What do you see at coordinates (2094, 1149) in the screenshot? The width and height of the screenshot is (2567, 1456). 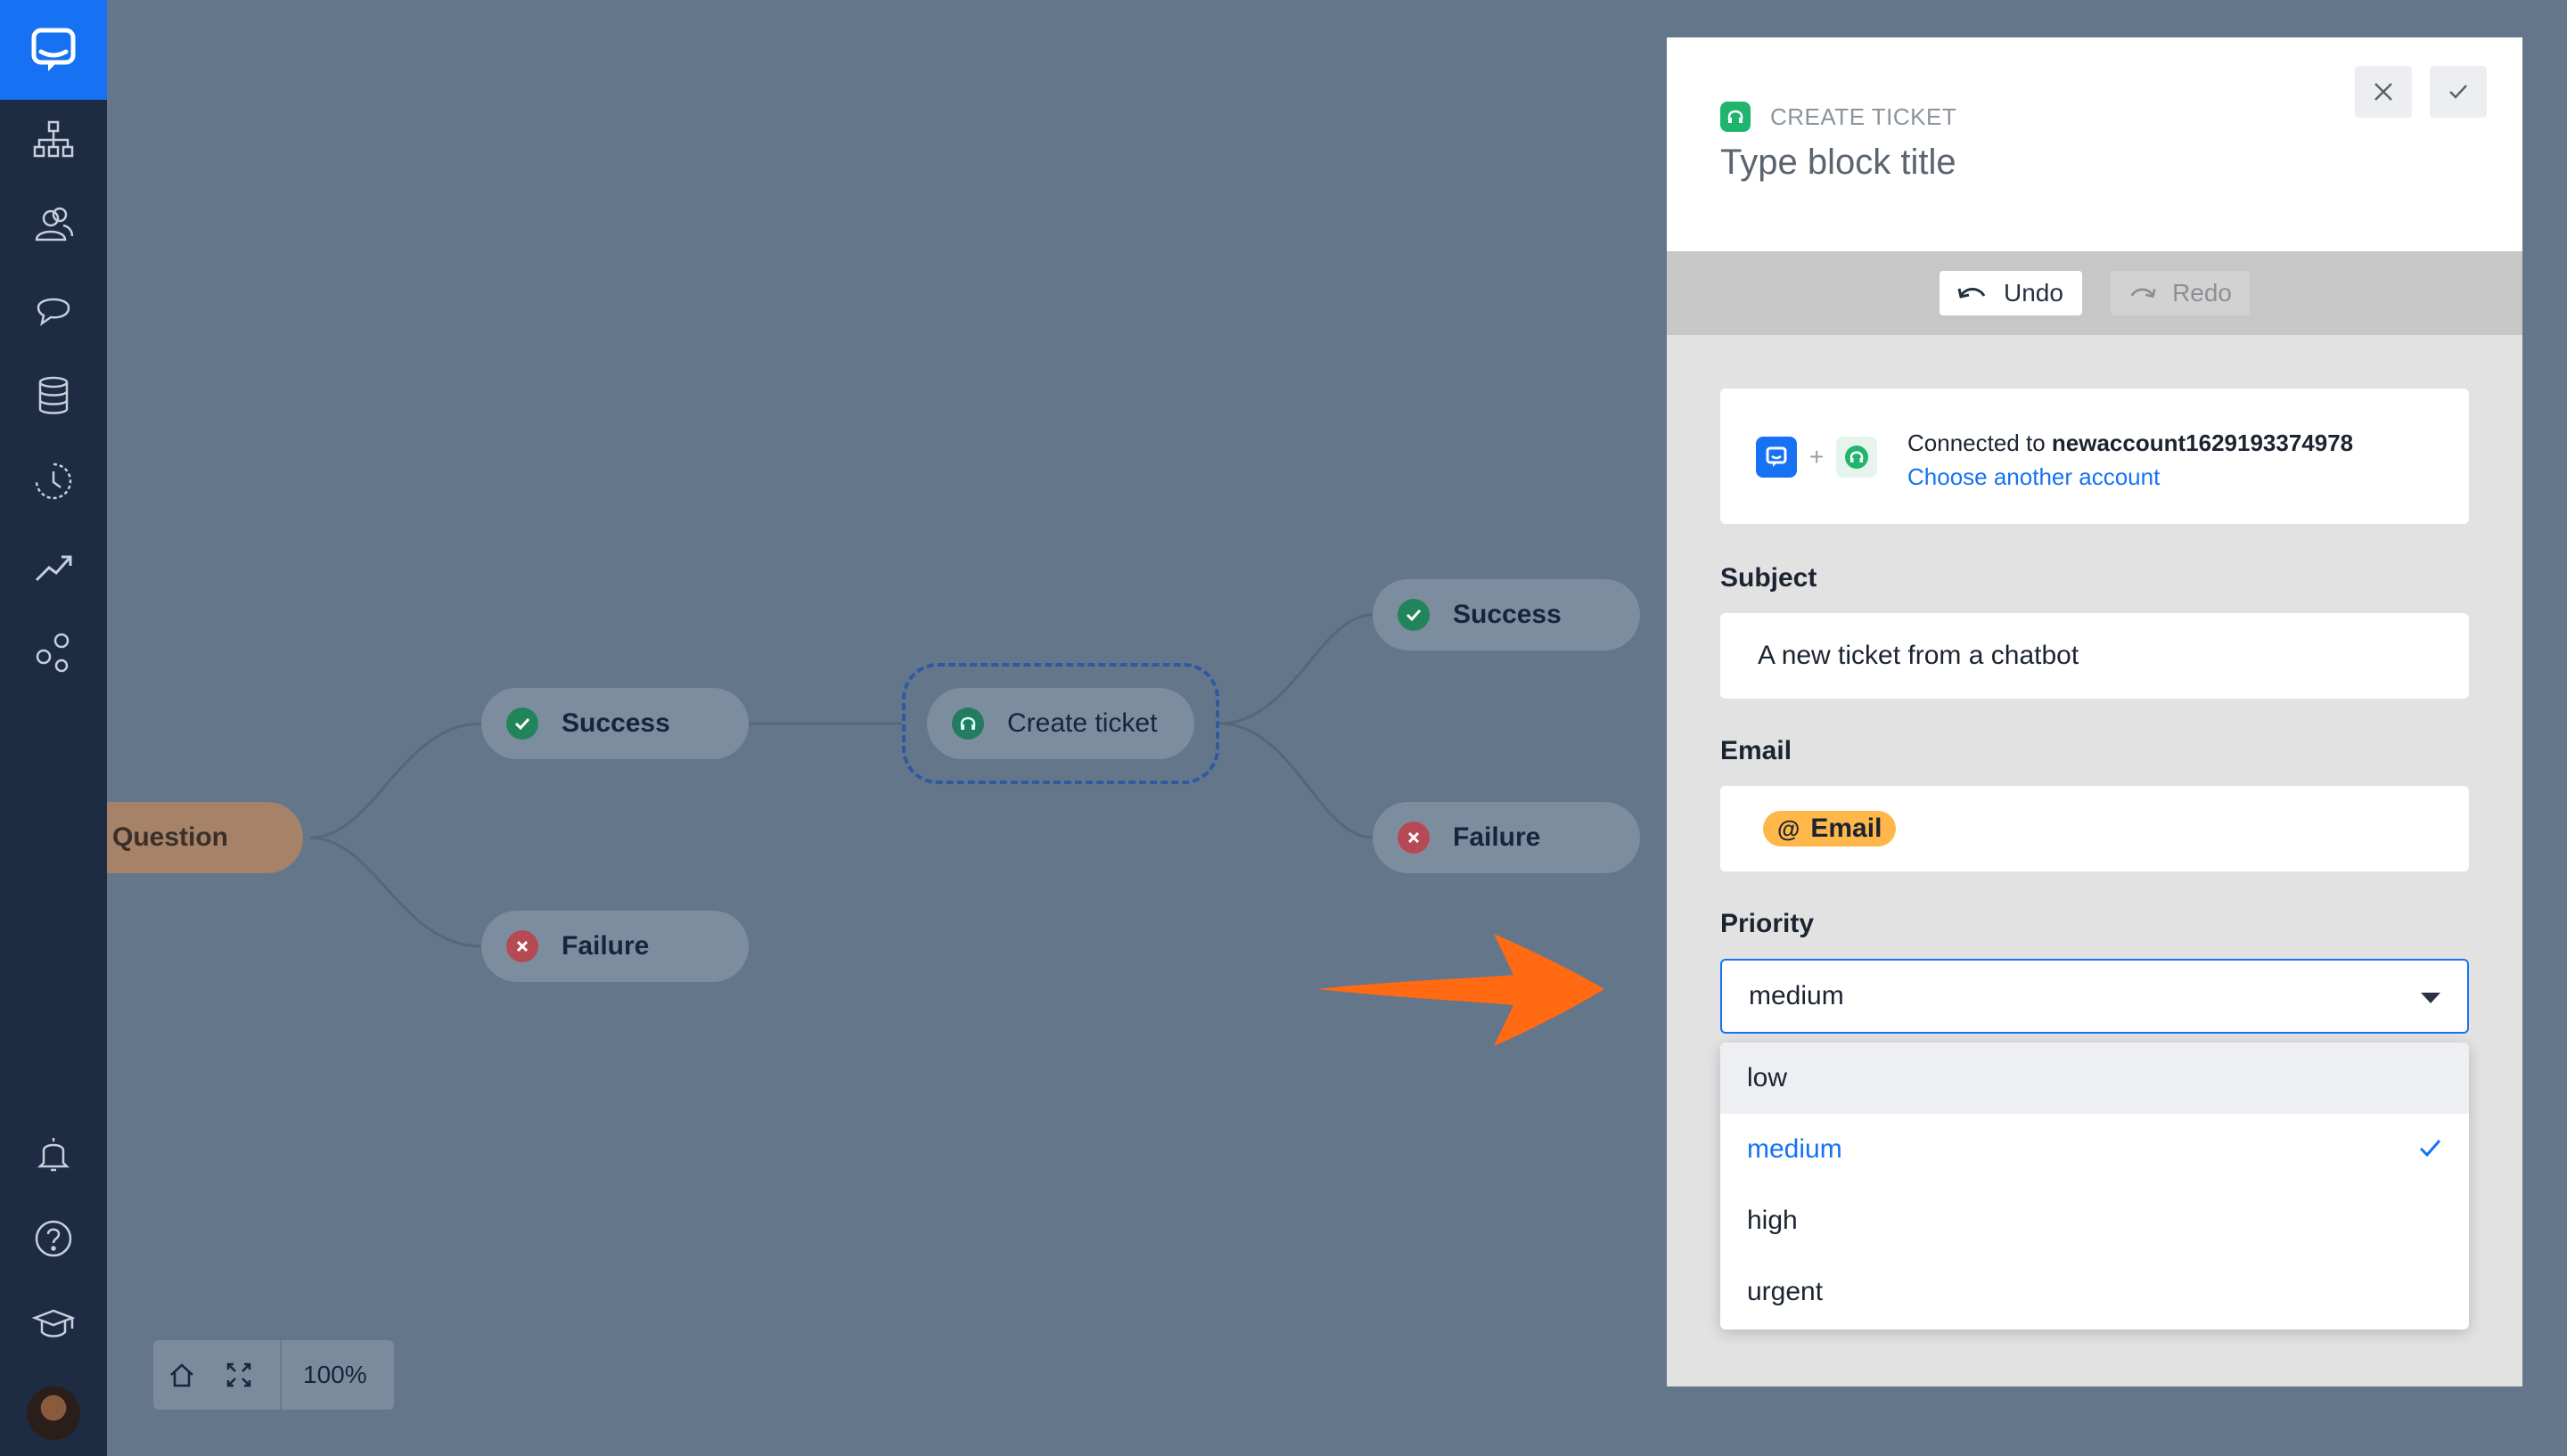 I see `priority-option-medium: medium` at bounding box center [2094, 1149].